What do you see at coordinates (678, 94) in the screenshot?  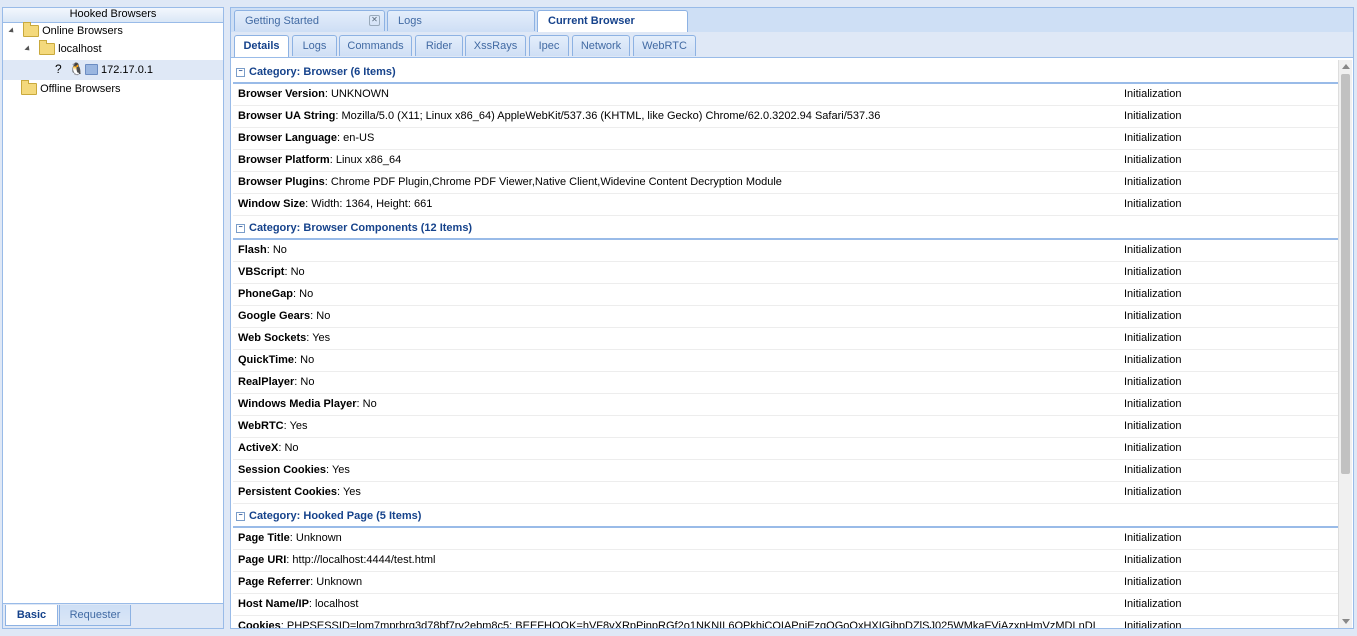 I see `detail-cell: Browser Version: UNKNOWN` at bounding box center [678, 94].